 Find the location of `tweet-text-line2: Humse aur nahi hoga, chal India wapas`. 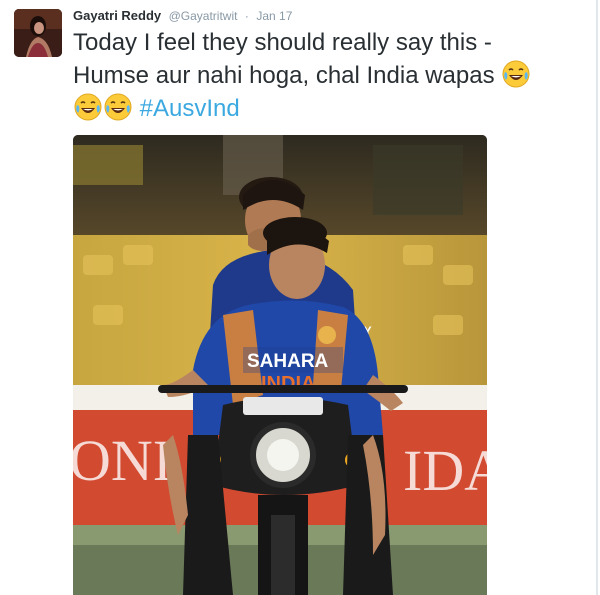

tweet-text-line2: Humse aur nahi hoga, chal India wapas is located at coordinates (284, 75).